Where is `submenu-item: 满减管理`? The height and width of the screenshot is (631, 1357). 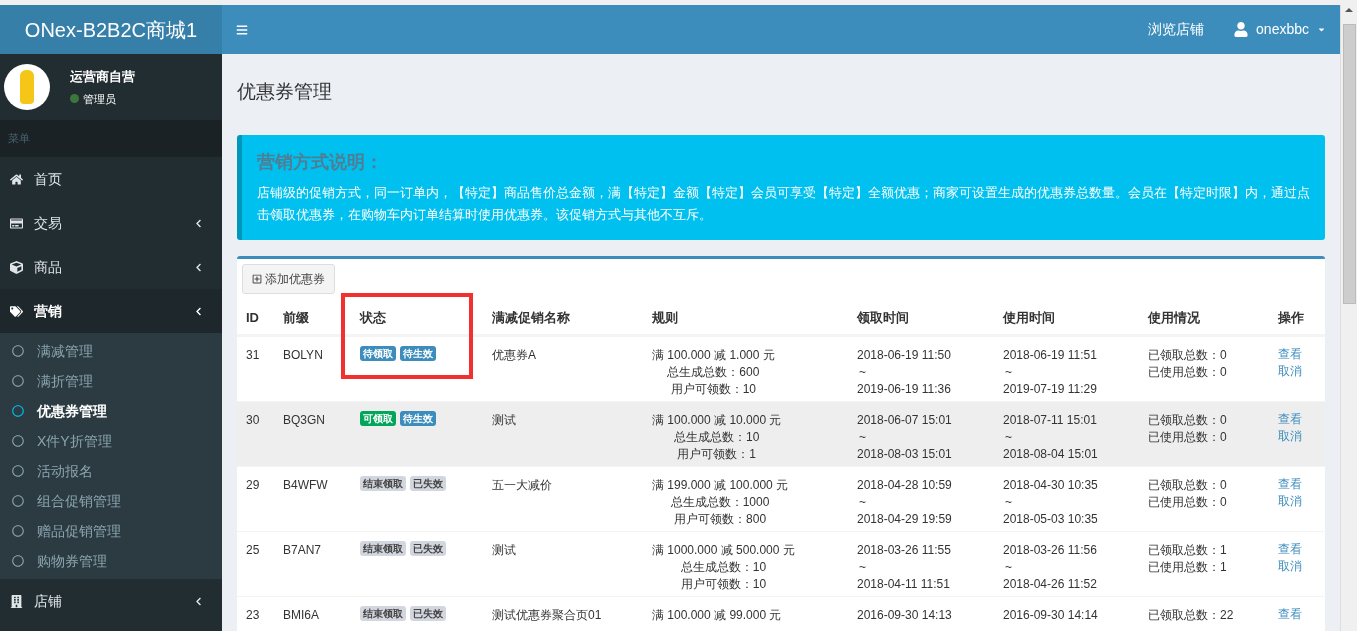 submenu-item: 满减管理 is located at coordinates (111, 351).